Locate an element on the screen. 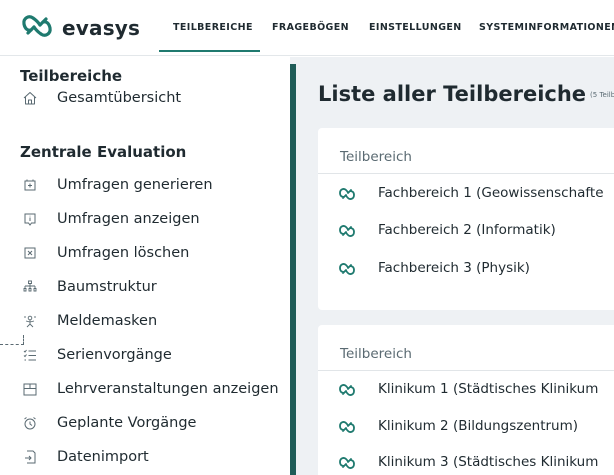 Image resolution: width=614 pixels, height=475 pixels. teilbereich-row: Fachbereich 3 (Physik) is located at coordinates (466, 268).